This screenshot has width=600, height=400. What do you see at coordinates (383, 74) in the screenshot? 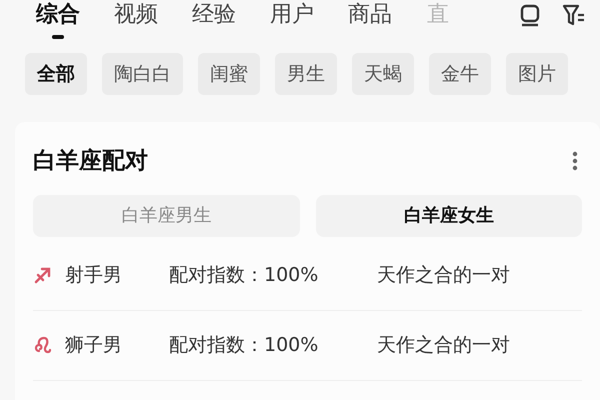
I see `filter-chip: 天蝎` at bounding box center [383, 74].